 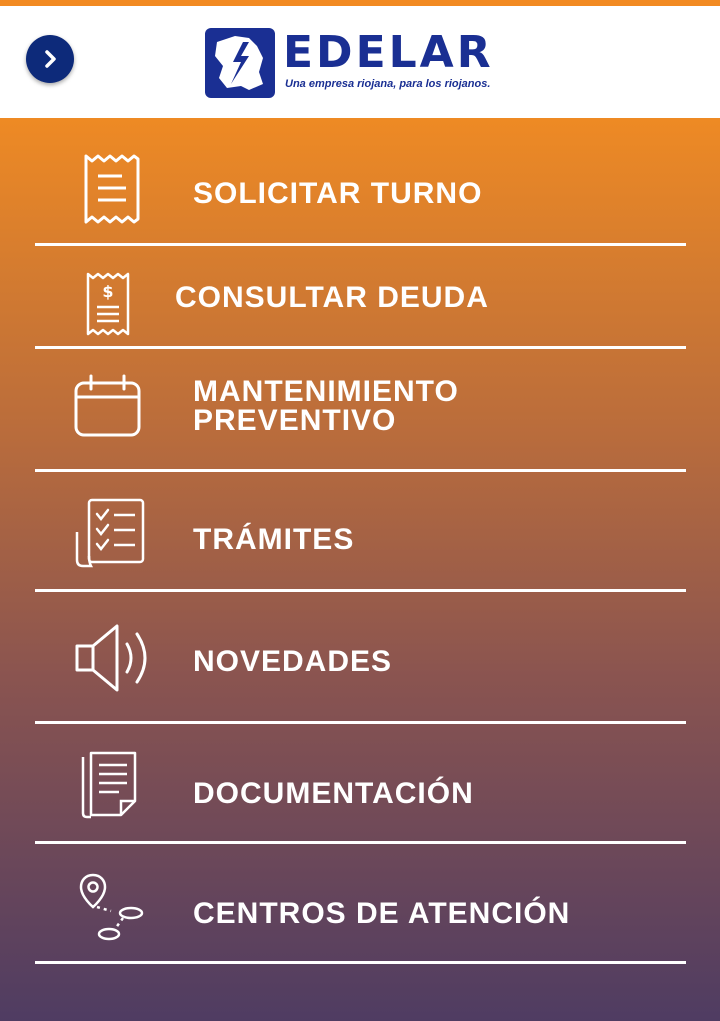 I want to click on menu-item-novedades: NOVEDADES, so click(x=360, y=658).